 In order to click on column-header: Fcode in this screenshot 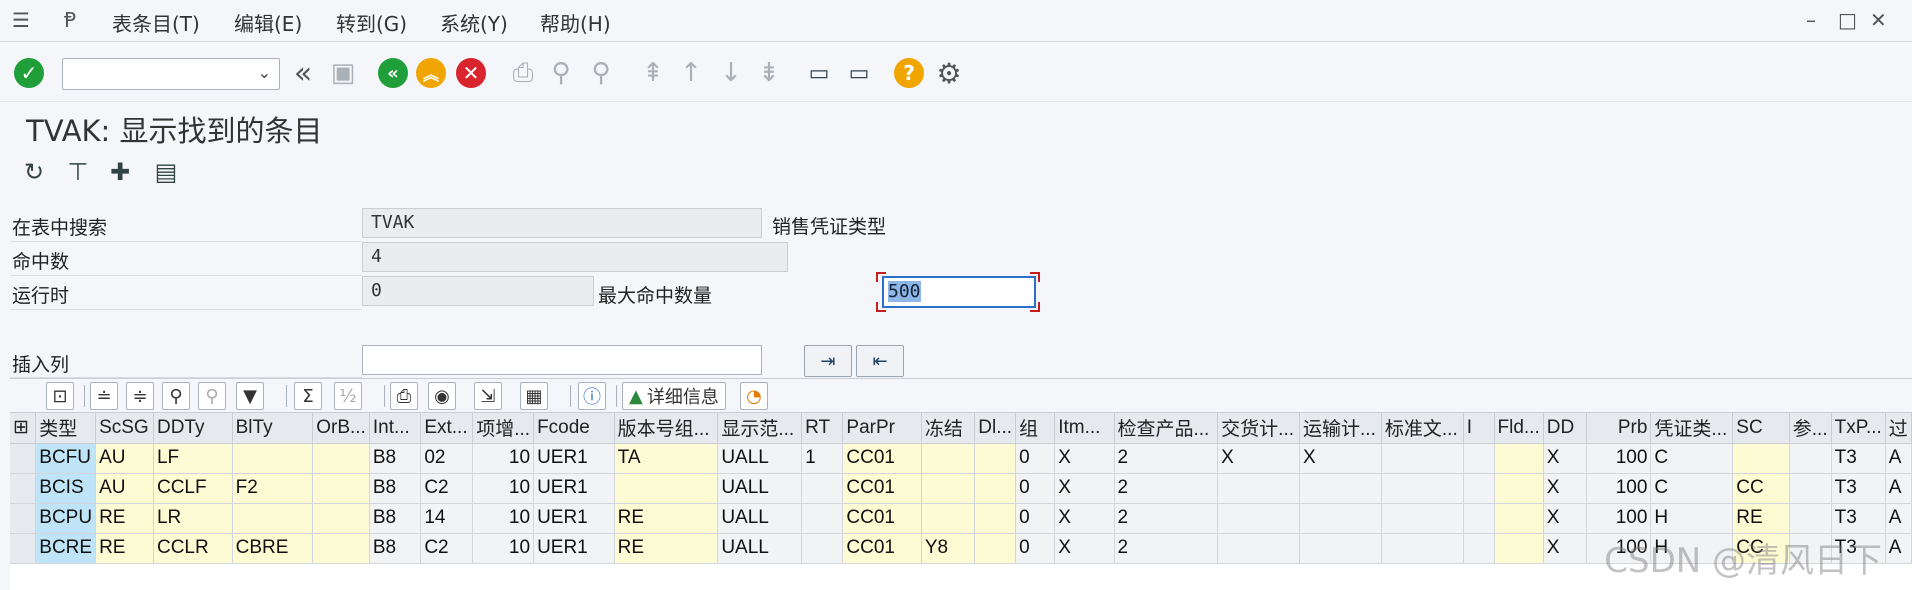, I will do `click(574, 428)`.